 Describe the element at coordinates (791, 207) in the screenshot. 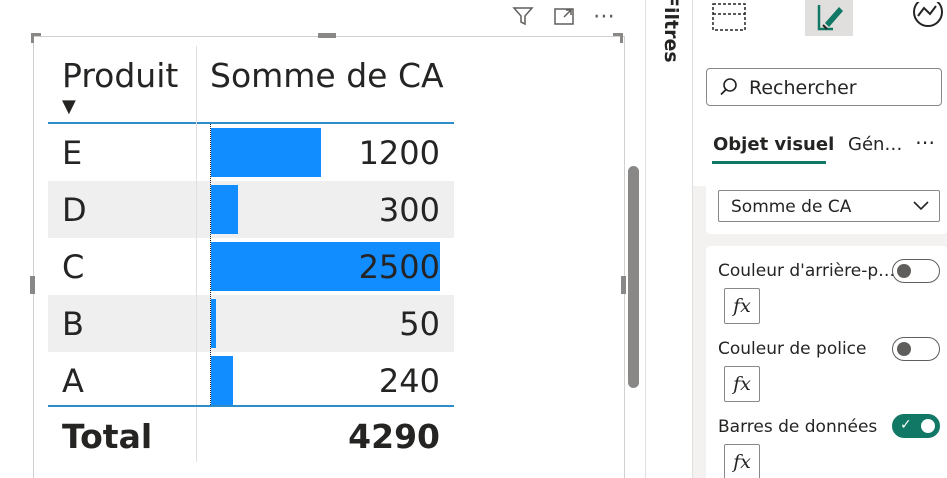

I see `field-select-value: Somme de CA` at that location.